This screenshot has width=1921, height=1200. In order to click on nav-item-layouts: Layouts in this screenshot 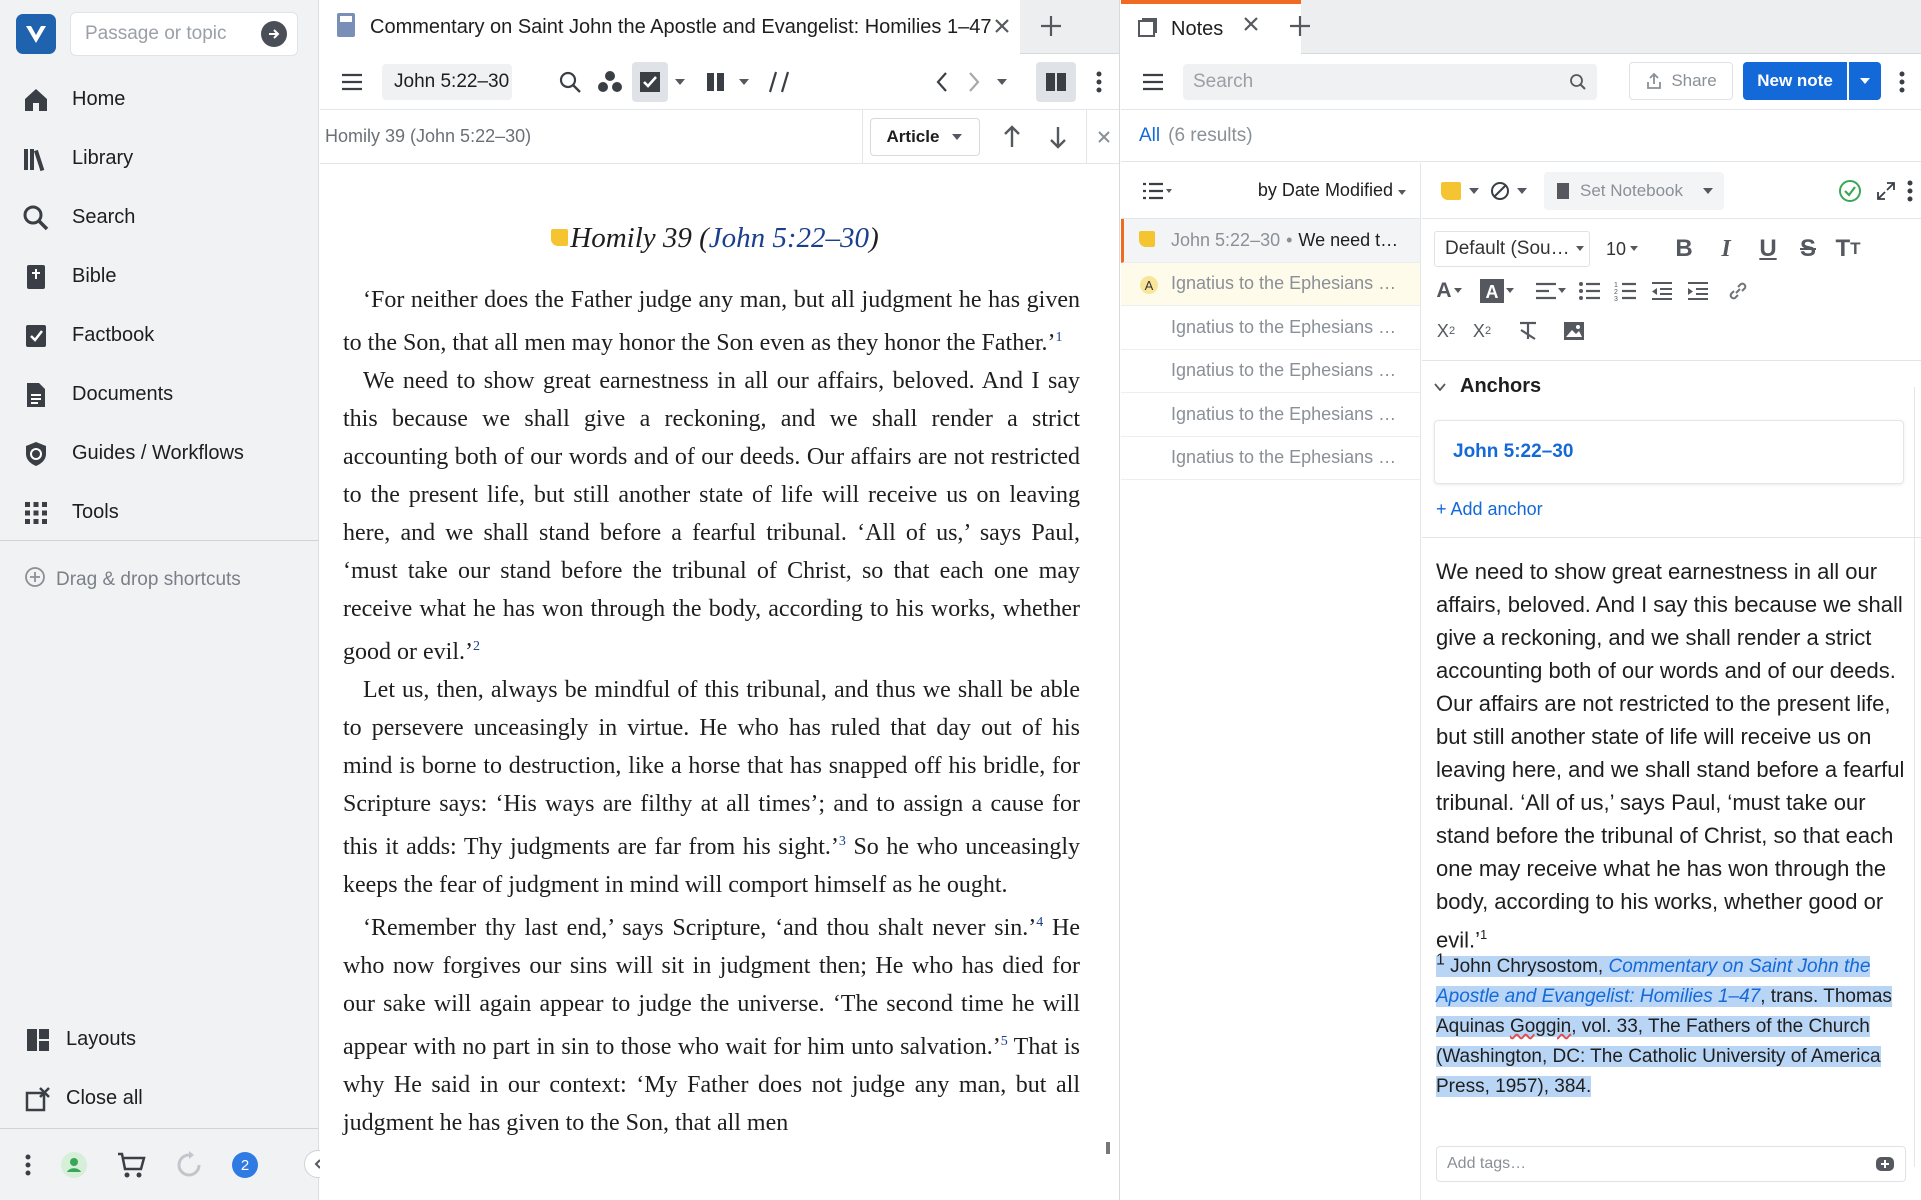, I will do `click(159, 1039)`.